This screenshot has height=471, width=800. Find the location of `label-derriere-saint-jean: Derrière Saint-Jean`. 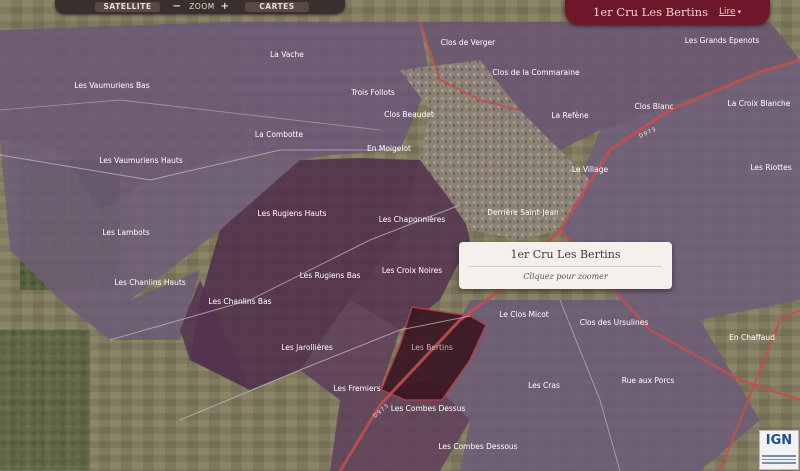

label-derriere-saint-jean: Derrière Saint-Jean is located at coordinates (523, 212).